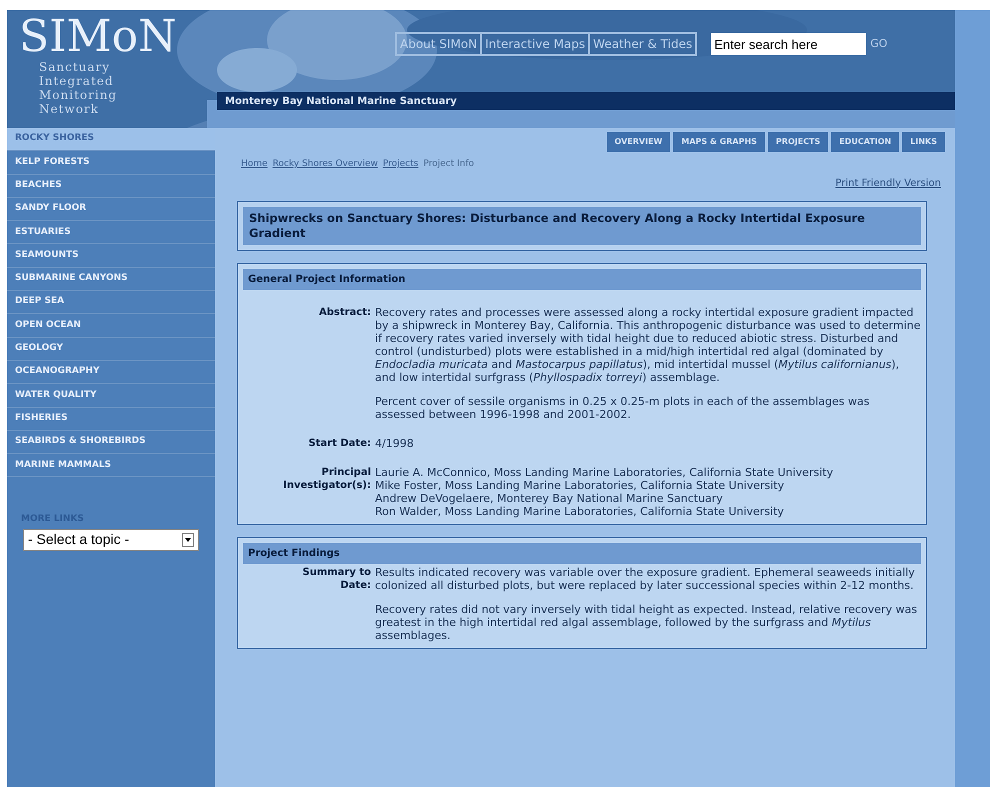 This screenshot has height=787, width=990. What do you see at coordinates (337, 579) in the screenshot?
I see `field-label: Summary to Date:` at bounding box center [337, 579].